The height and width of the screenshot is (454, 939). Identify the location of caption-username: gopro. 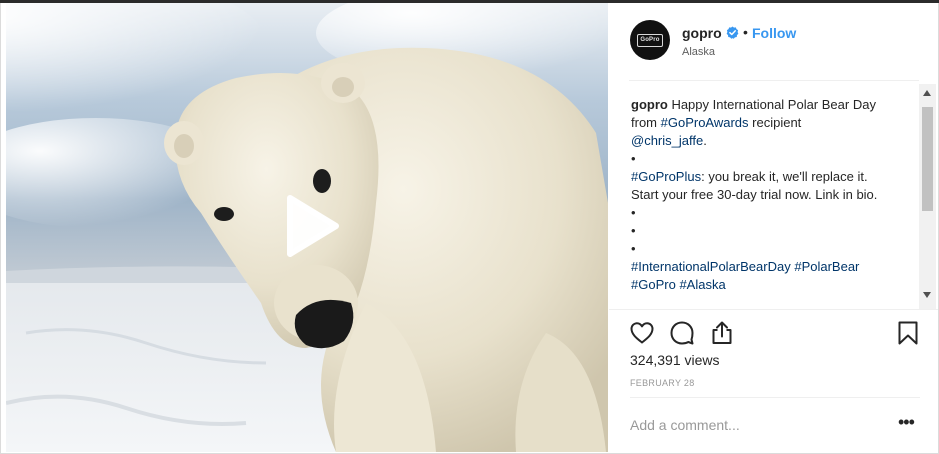
(649, 104).